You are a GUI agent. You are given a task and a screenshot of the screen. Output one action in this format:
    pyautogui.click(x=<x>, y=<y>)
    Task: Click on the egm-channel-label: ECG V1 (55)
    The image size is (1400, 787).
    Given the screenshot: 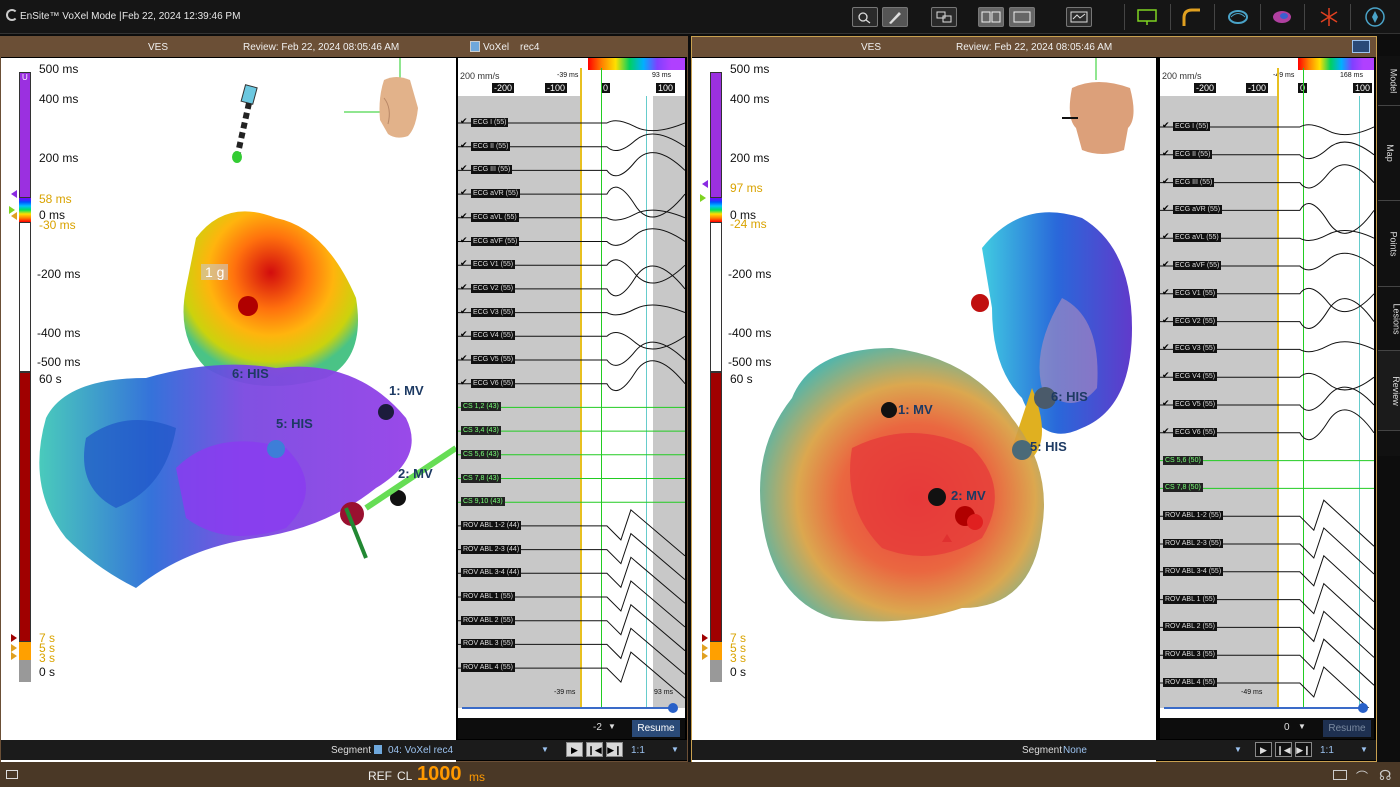 What is the action you would take?
    pyautogui.click(x=493, y=265)
    